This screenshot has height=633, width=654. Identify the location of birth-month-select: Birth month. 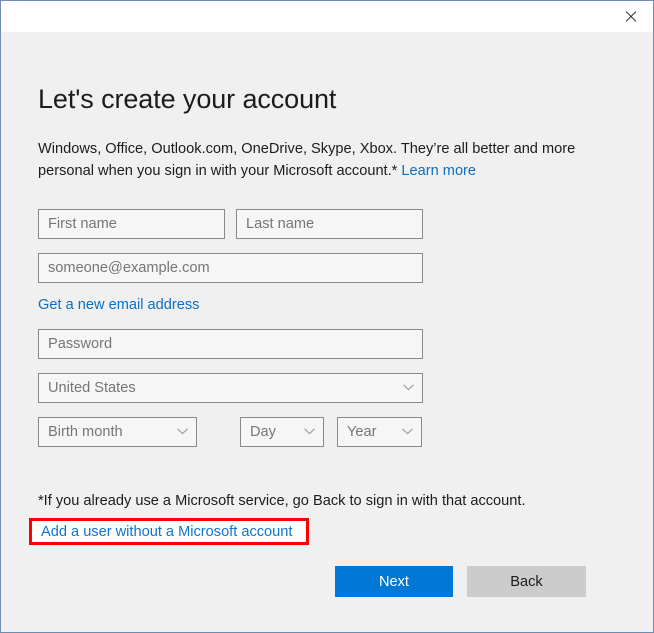
(117, 432).